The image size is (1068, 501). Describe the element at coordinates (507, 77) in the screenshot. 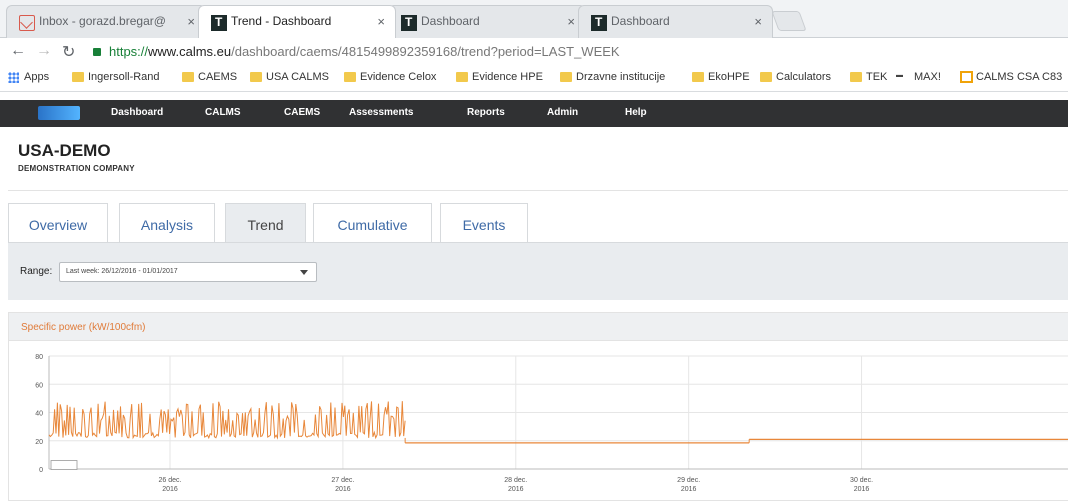

I see `bookmark-label: Evidence HPE` at that location.